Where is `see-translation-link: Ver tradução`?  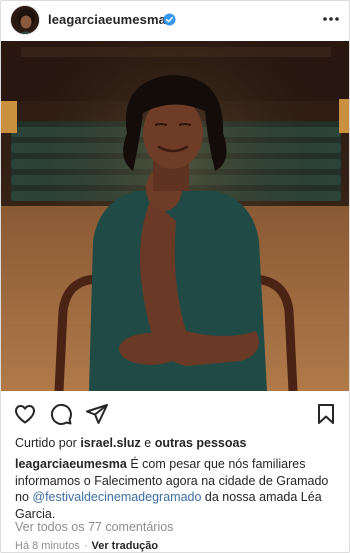 see-translation-link: Ver tradução is located at coordinates (124, 546).